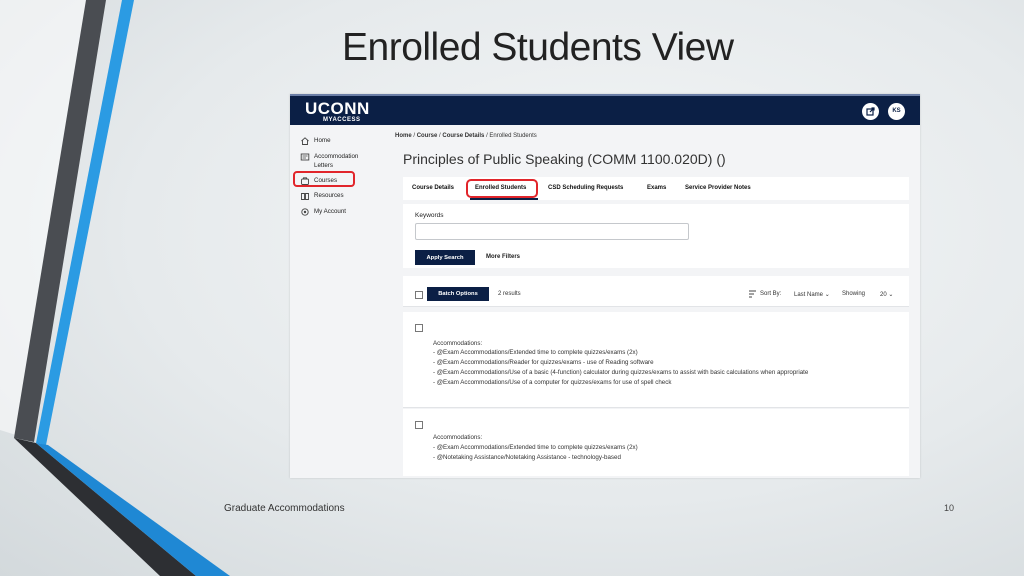 The width and height of the screenshot is (1024, 576). I want to click on gear-icon, so click(305, 212).